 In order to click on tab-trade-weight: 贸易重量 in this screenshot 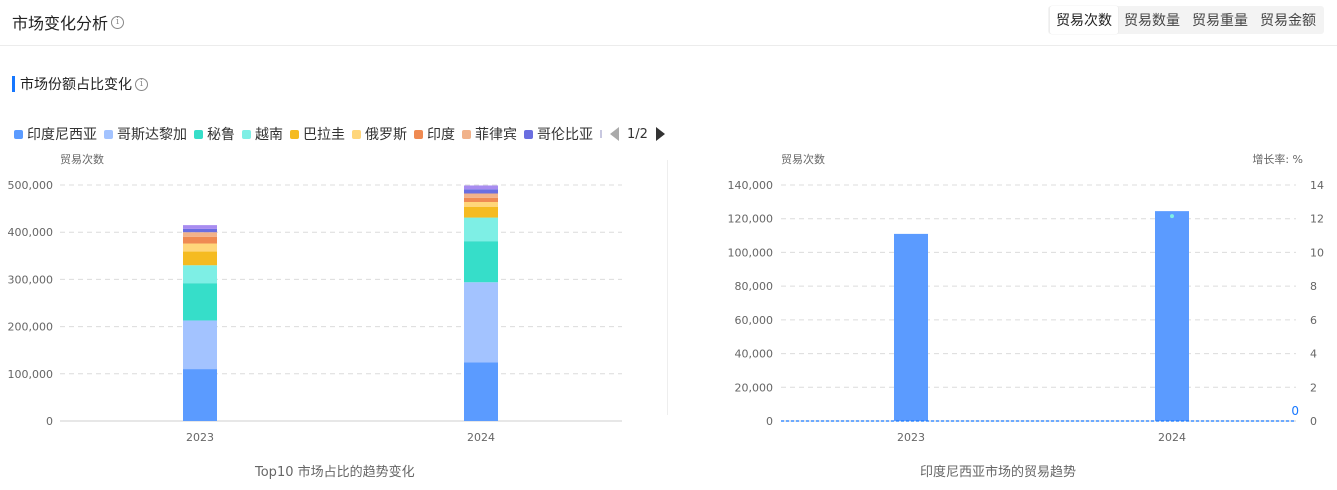, I will do `click(1220, 20)`.